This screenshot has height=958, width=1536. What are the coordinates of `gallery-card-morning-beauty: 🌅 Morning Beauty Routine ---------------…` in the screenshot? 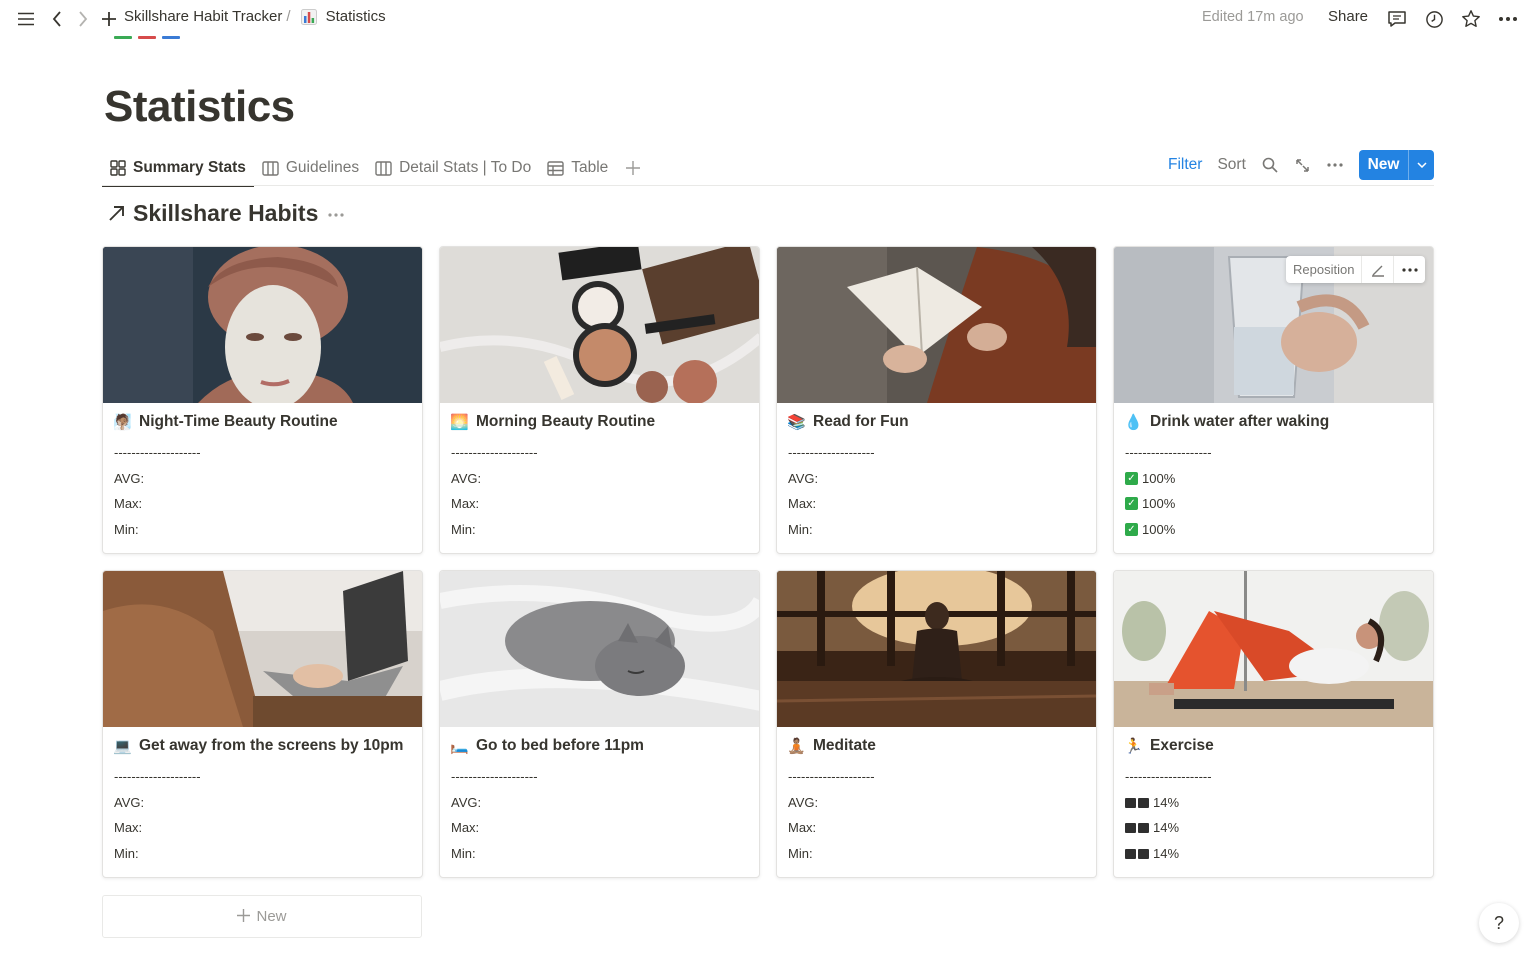 It's located at (599, 400).